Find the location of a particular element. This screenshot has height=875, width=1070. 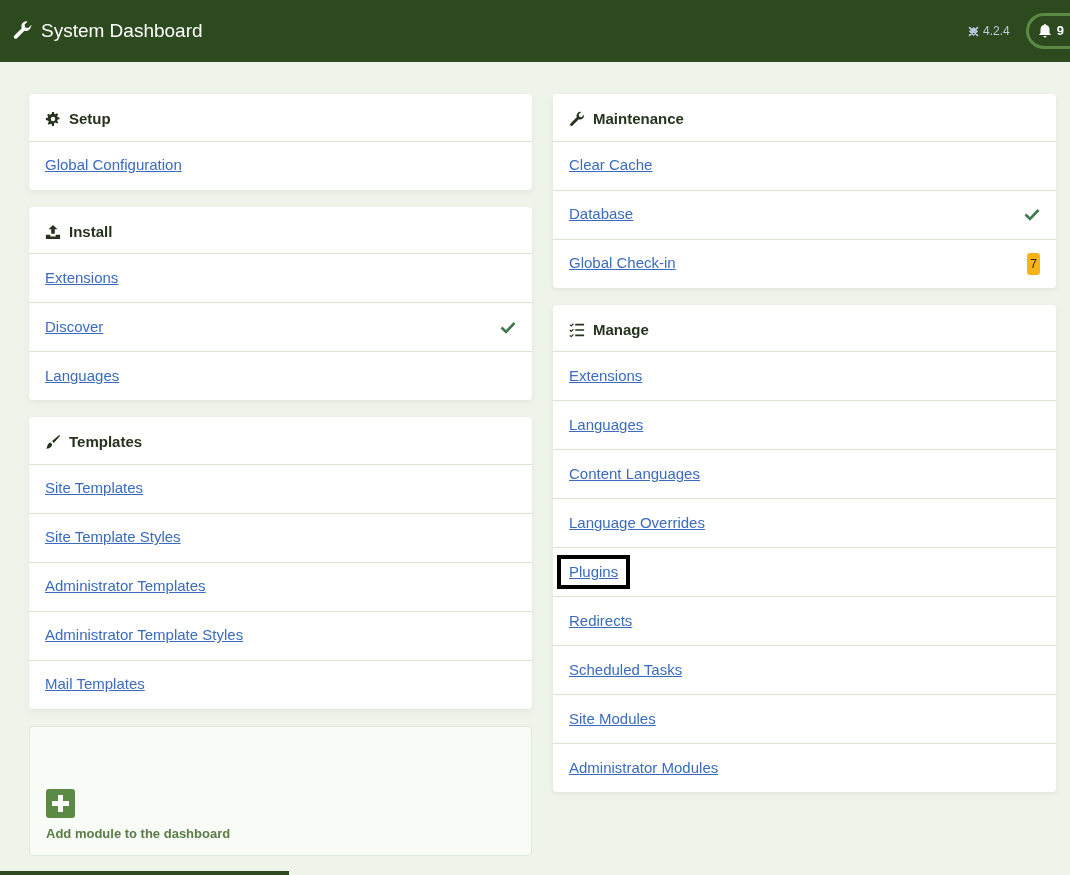

menu-link: Content Languages is located at coordinates (634, 474).